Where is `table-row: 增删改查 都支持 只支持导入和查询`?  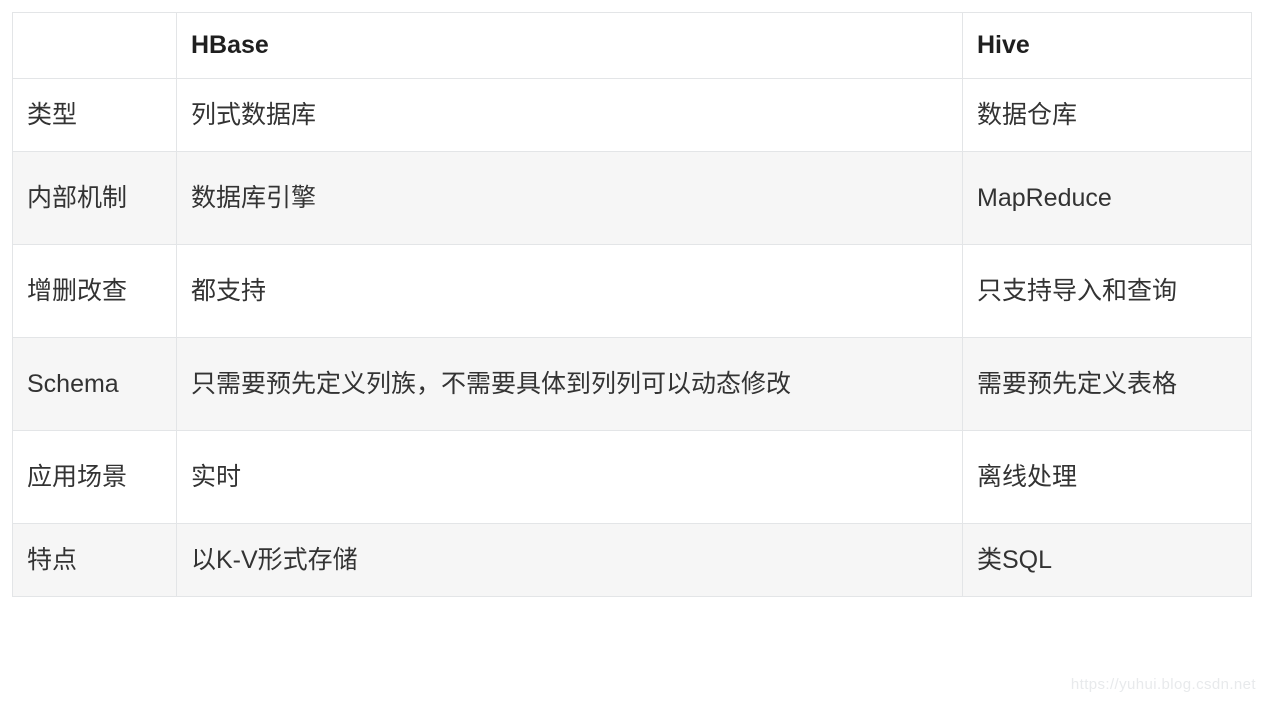 table-row: 增删改查 都支持 只支持导入和查询 is located at coordinates (632, 291).